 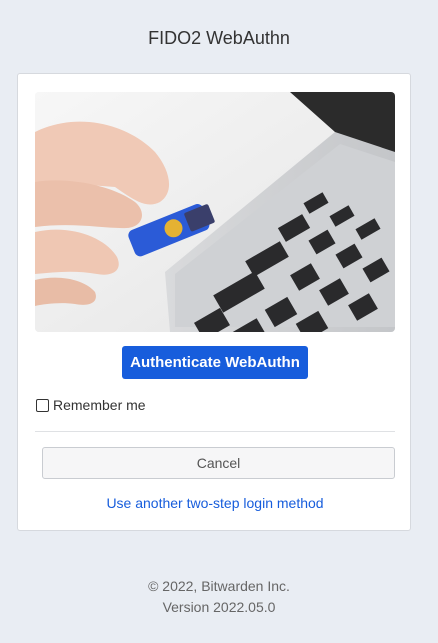 What do you see at coordinates (219, 607) in the screenshot?
I see `version-text: Version 2022.05.0` at bounding box center [219, 607].